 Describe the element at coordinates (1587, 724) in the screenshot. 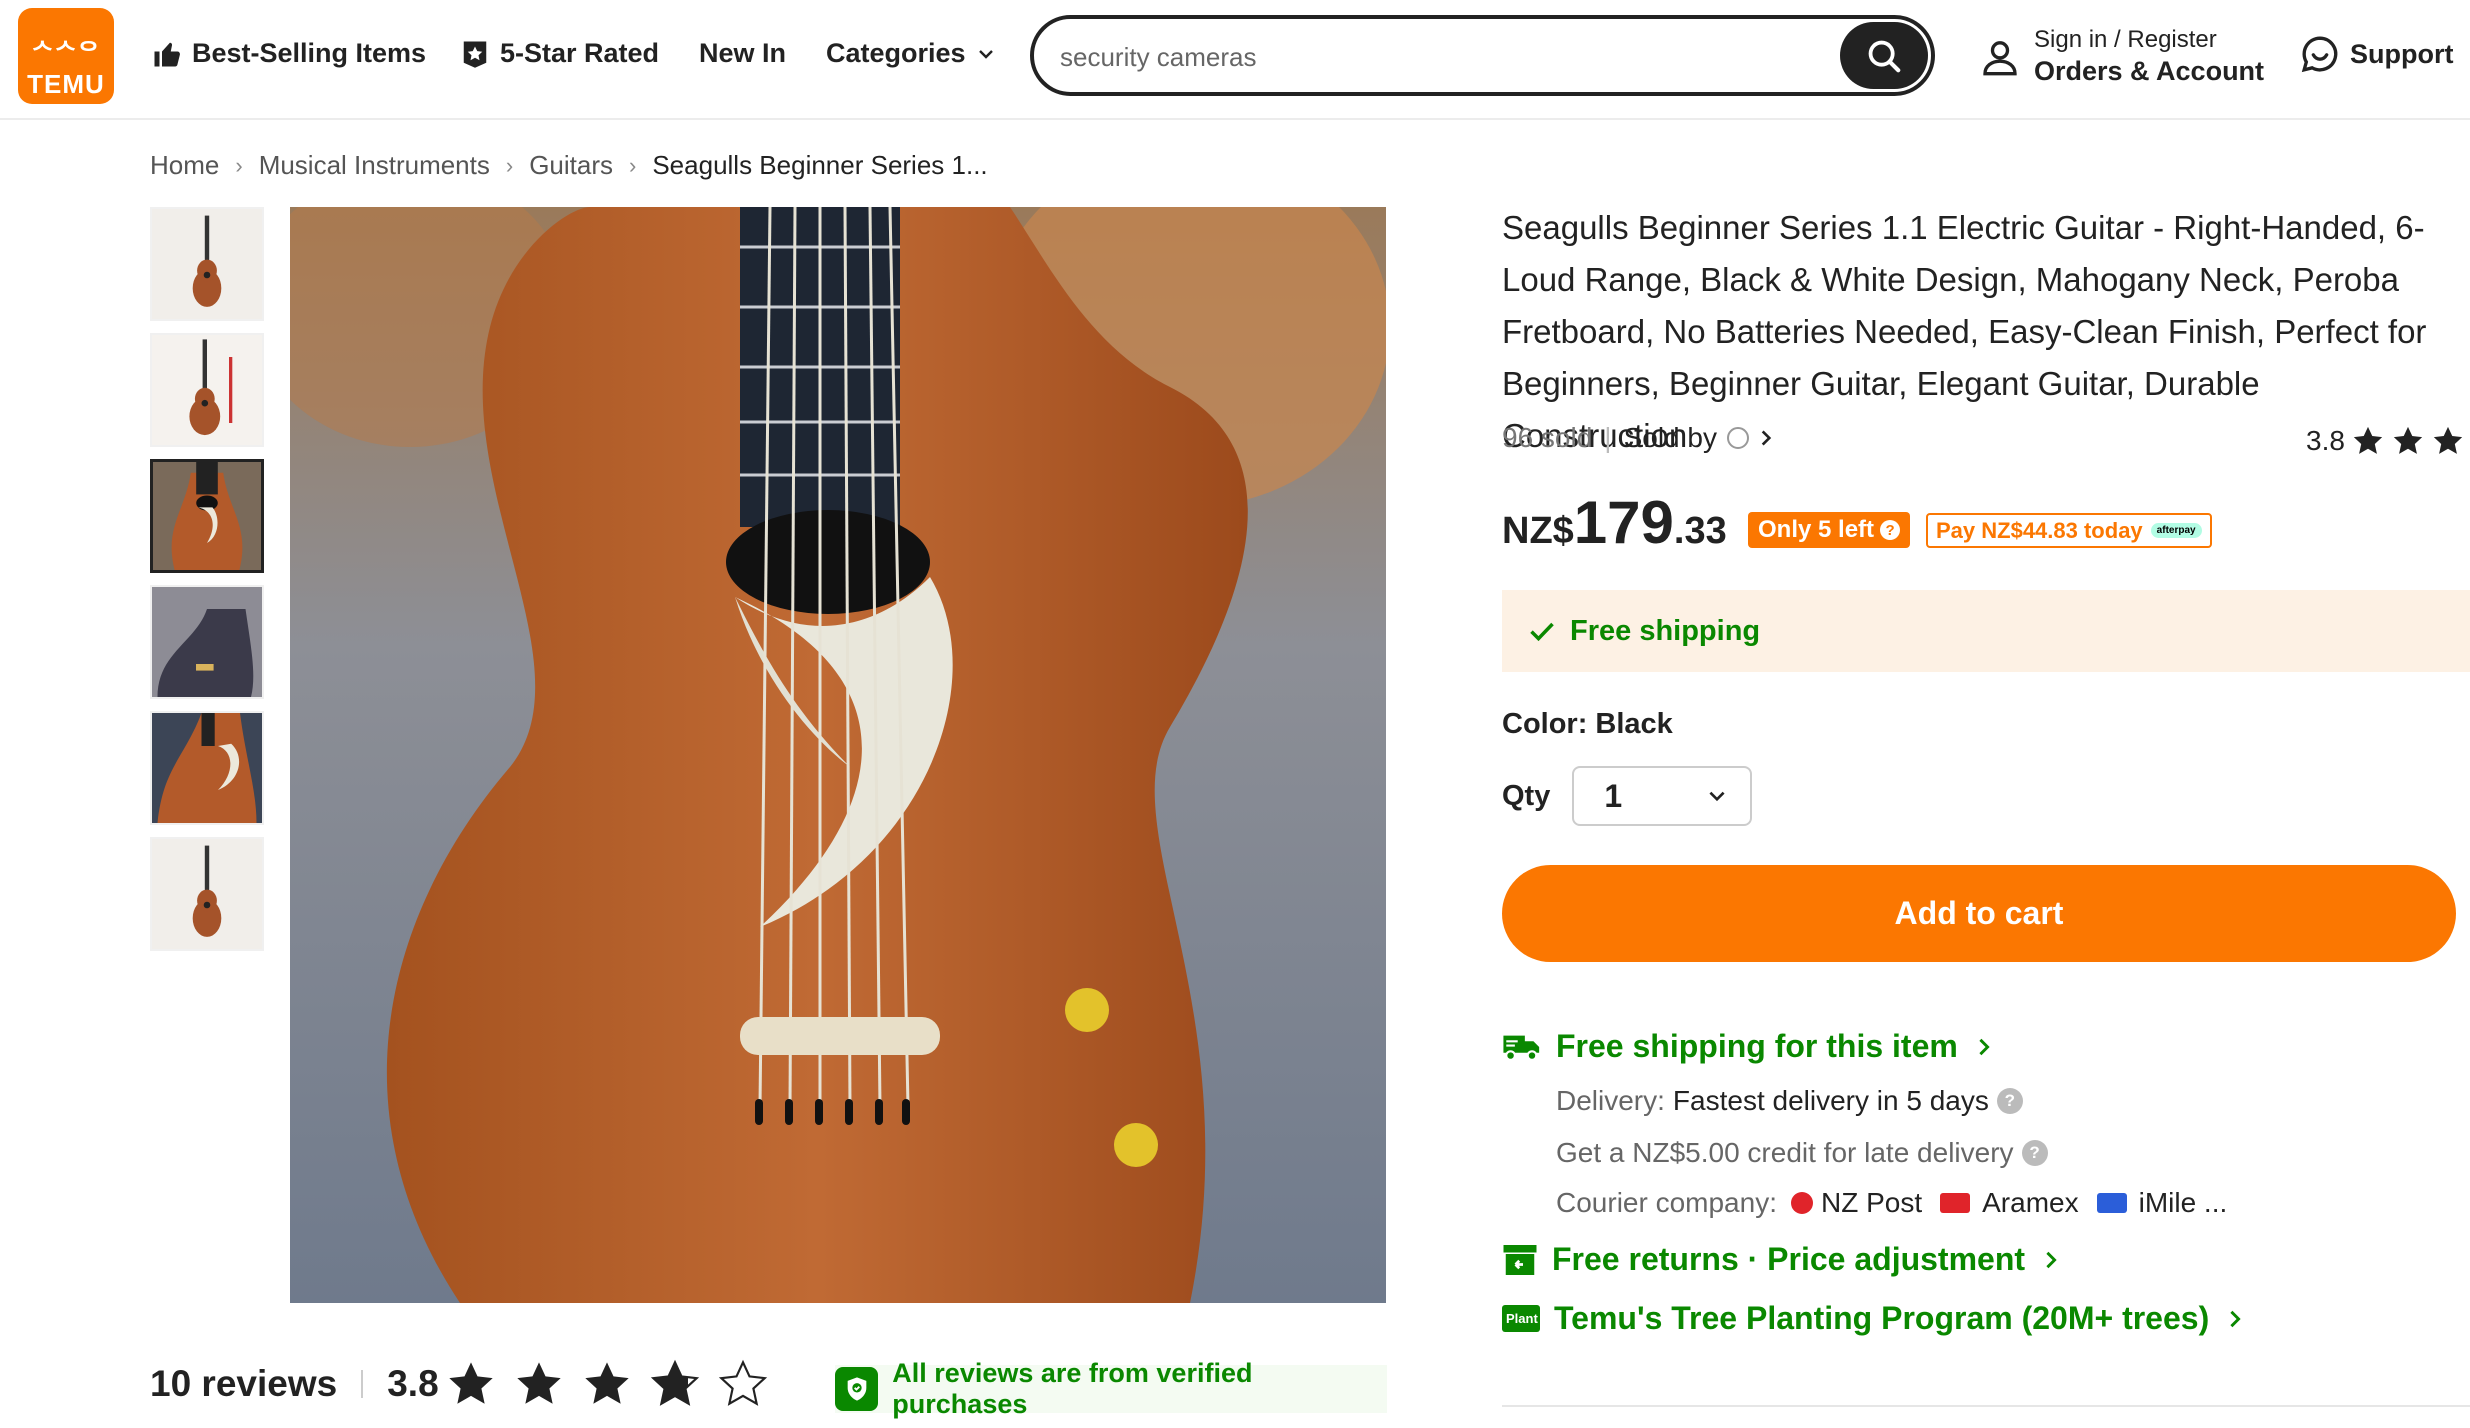

I see `color-label: Color: Black` at that location.